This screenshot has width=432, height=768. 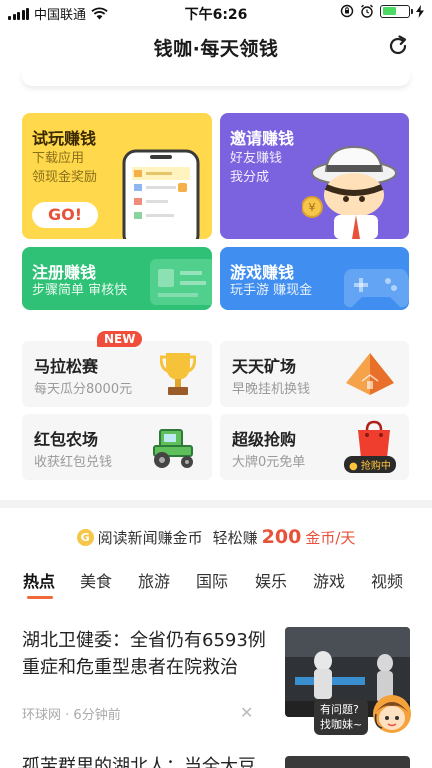 What do you see at coordinates (370, 464) in the screenshot?
I see `deal-badge: ● 抢购中` at bounding box center [370, 464].